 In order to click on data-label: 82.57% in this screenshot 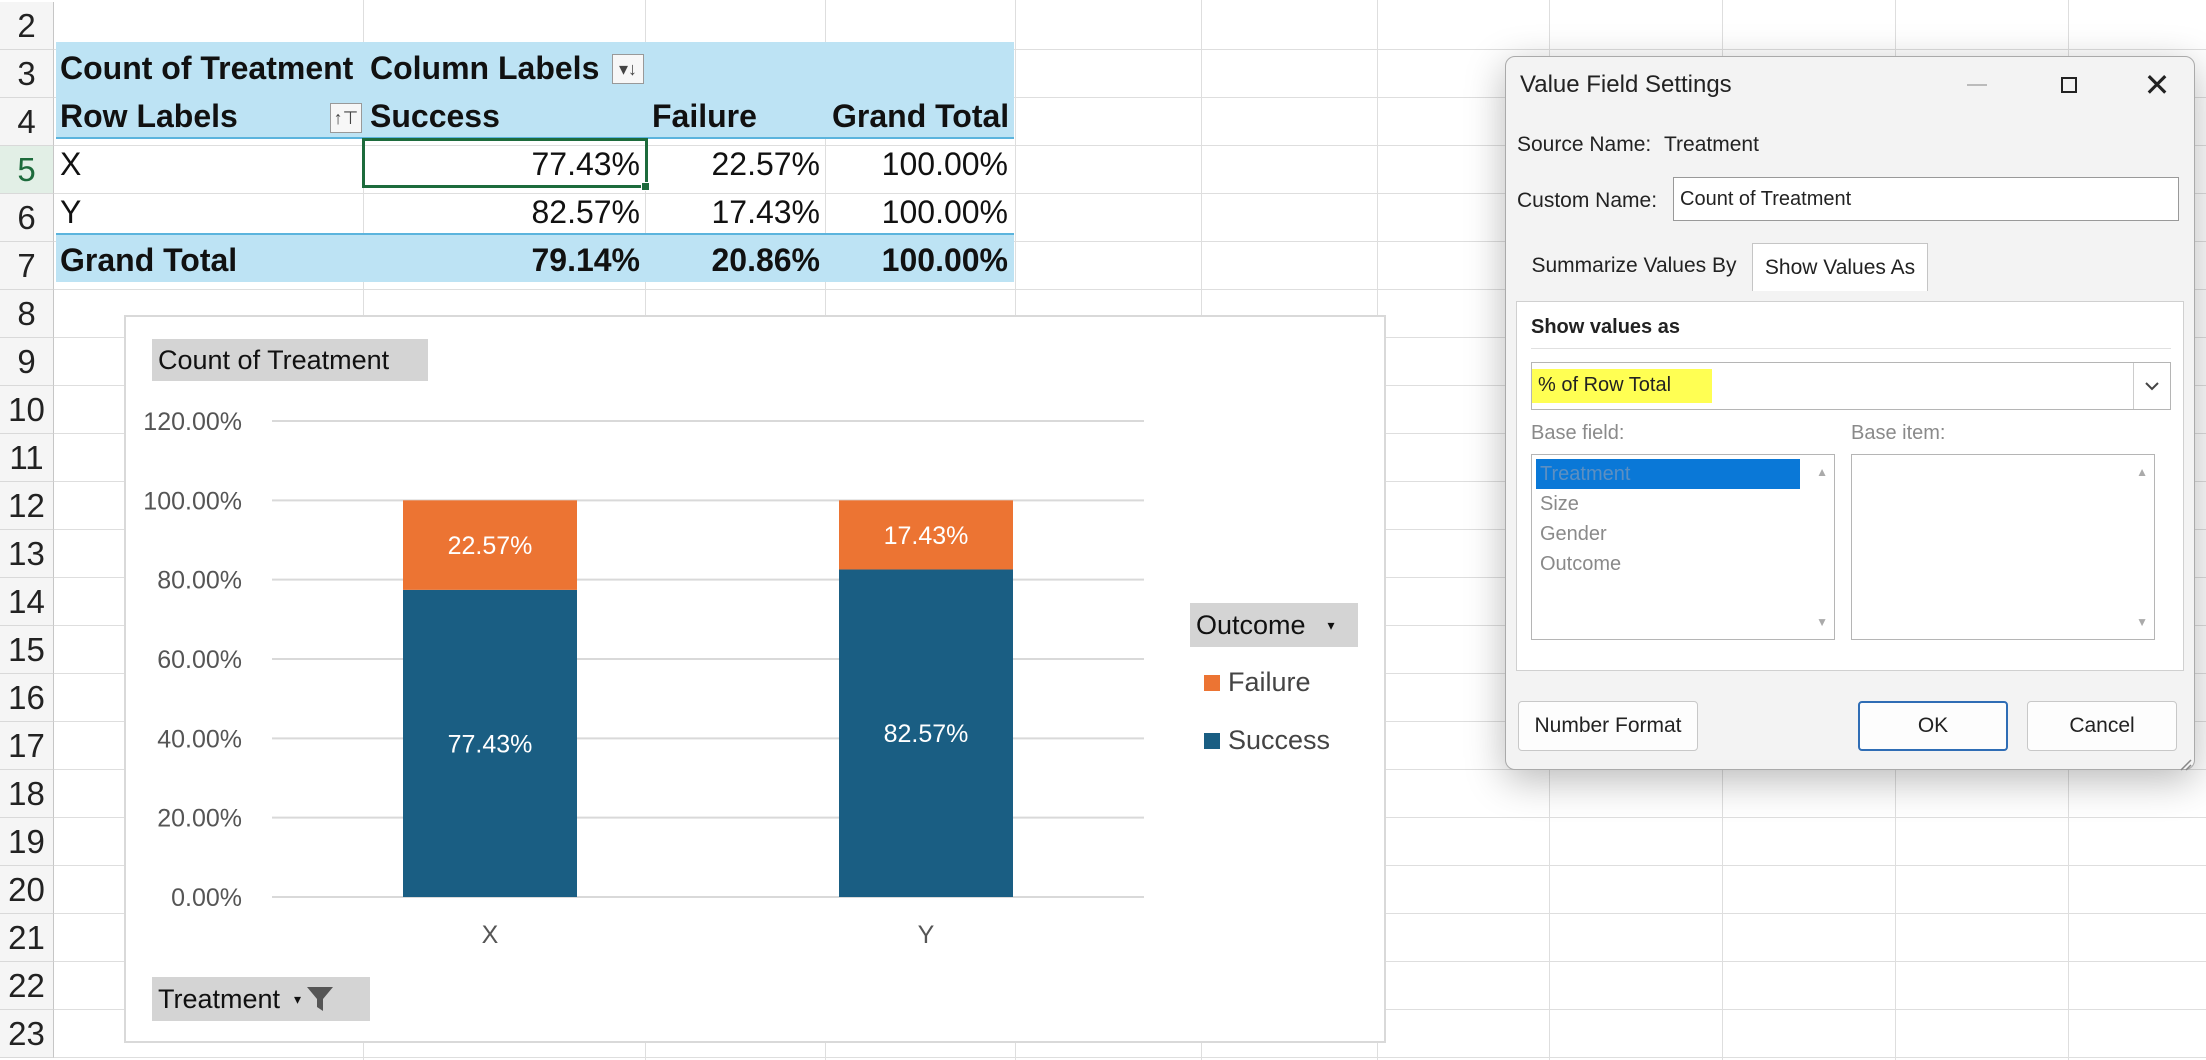, I will do `click(926, 734)`.